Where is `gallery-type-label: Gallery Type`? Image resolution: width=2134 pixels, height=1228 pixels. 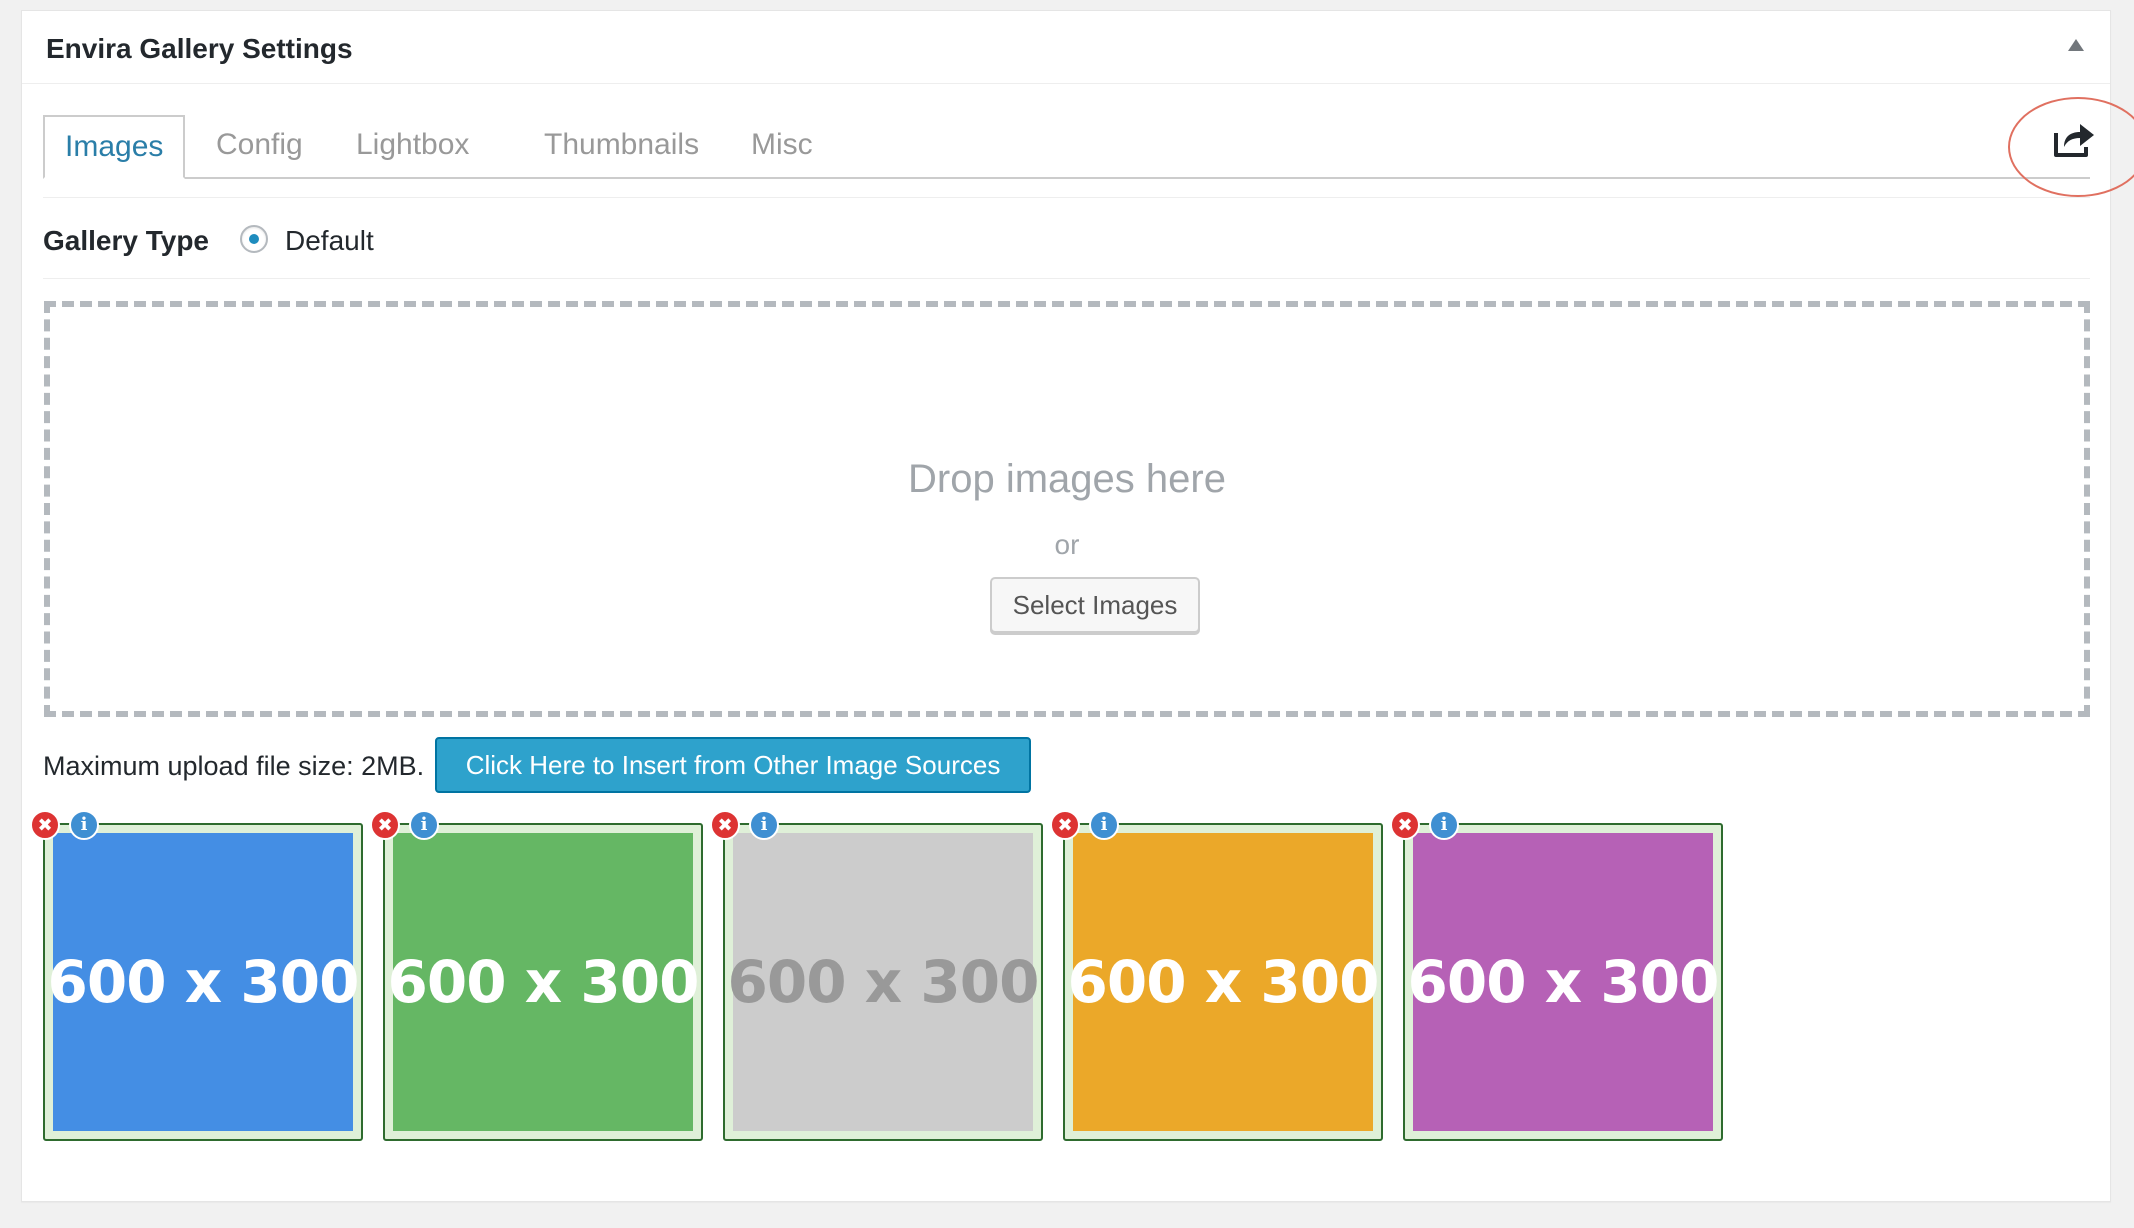 gallery-type-label: Gallery Type is located at coordinates (126, 240).